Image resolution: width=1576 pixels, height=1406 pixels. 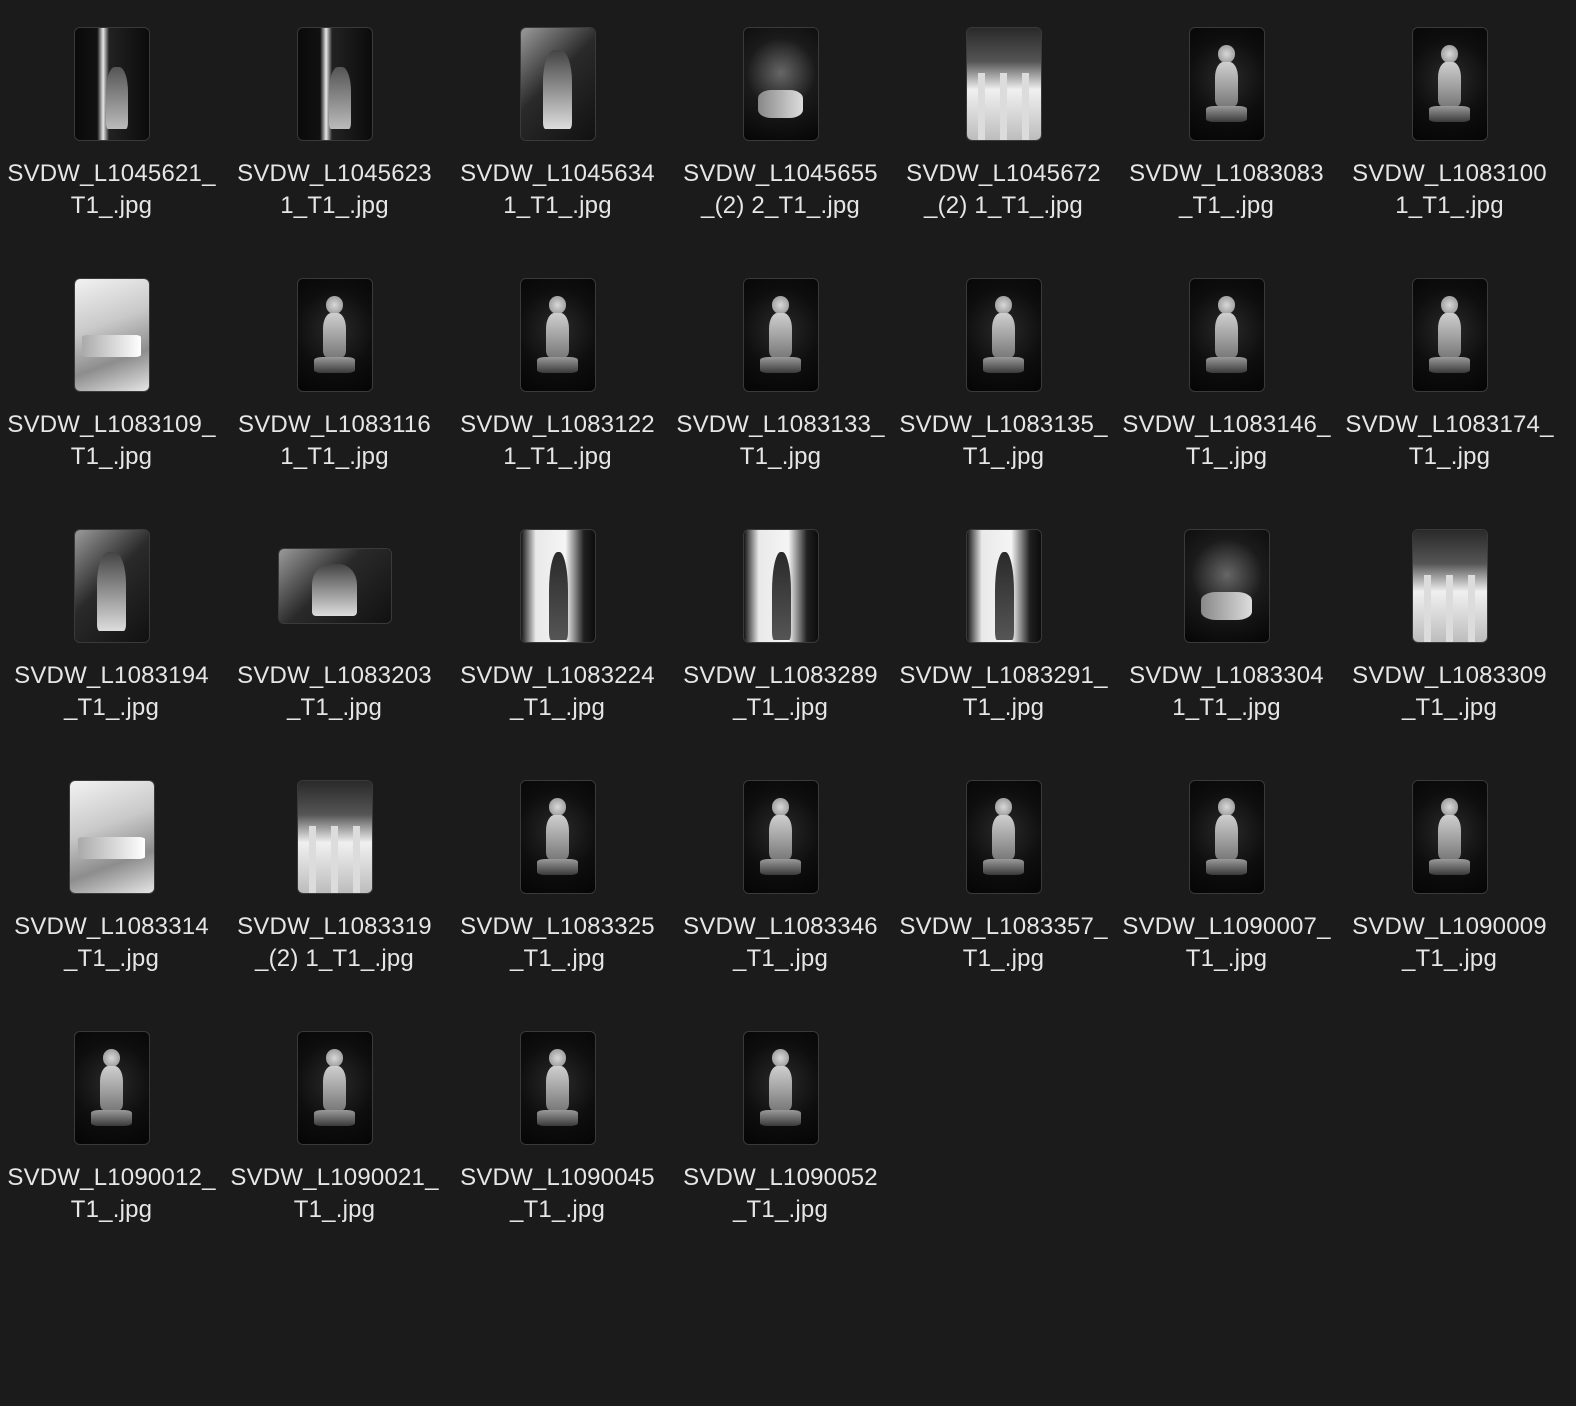 I want to click on file-name-label: SVDW_L1083135_ T1_.jpg, so click(x=1003, y=441).